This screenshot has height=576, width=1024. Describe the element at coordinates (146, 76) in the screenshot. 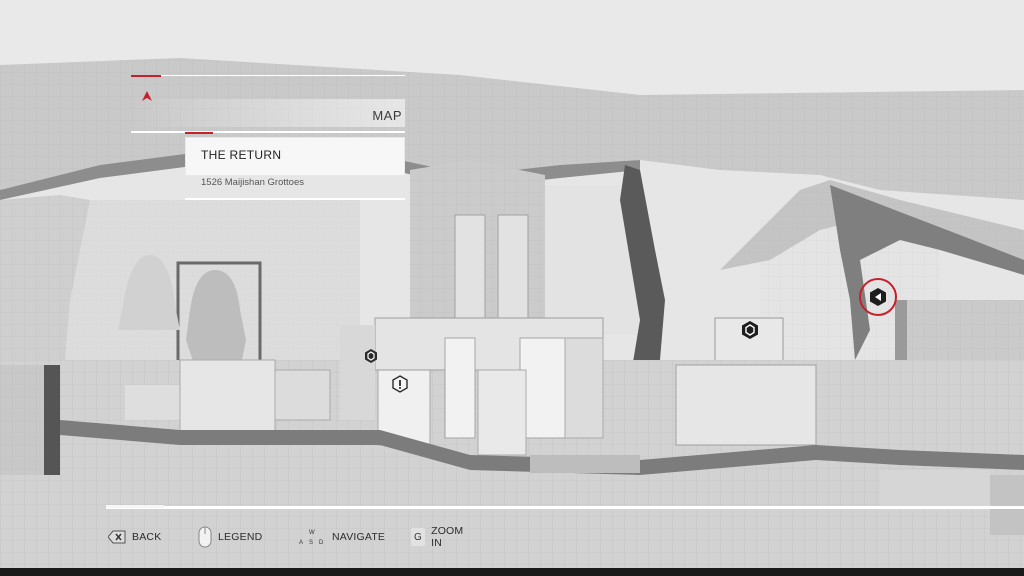

I see `header-accent-line` at that location.